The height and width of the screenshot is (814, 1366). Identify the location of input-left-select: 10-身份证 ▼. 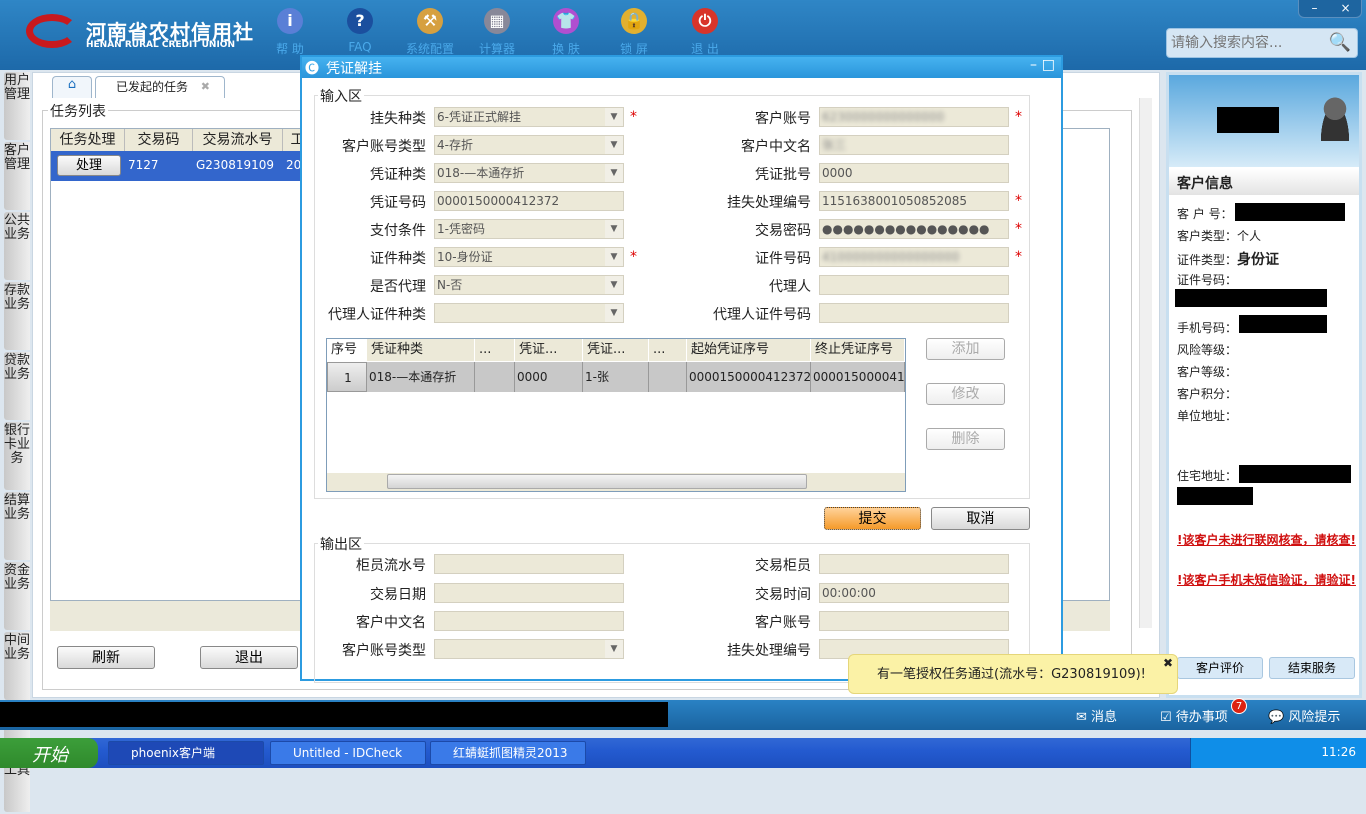
(529, 257).